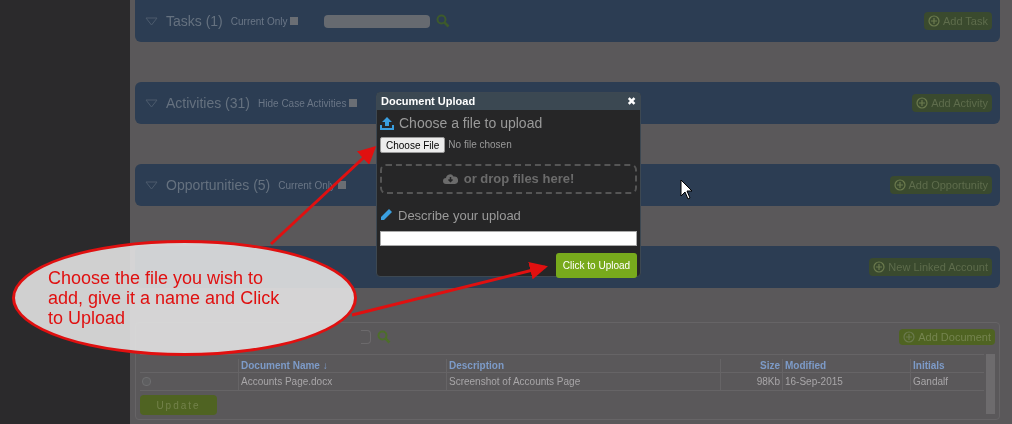 This screenshot has height=424, width=1012. I want to click on upload-button: Click to Upload, so click(596, 265).